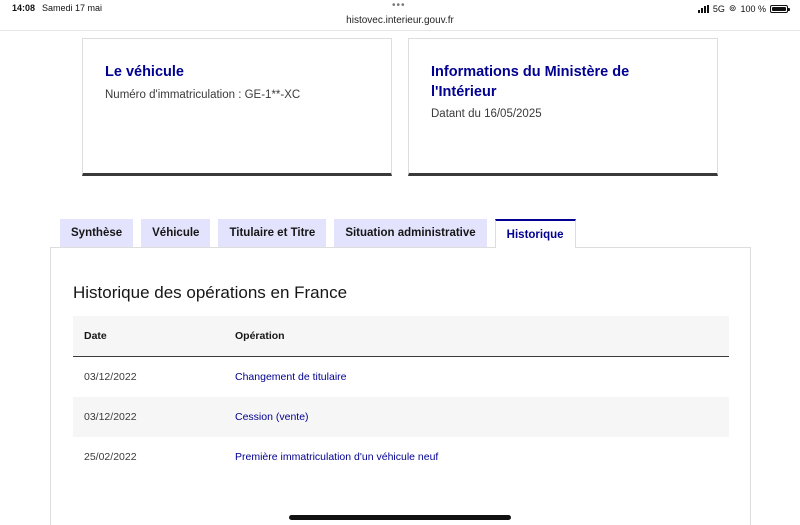 The image size is (800, 525). What do you see at coordinates (753, 8) in the screenshot?
I see `battery-label: 100 %` at bounding box center [753, 8].